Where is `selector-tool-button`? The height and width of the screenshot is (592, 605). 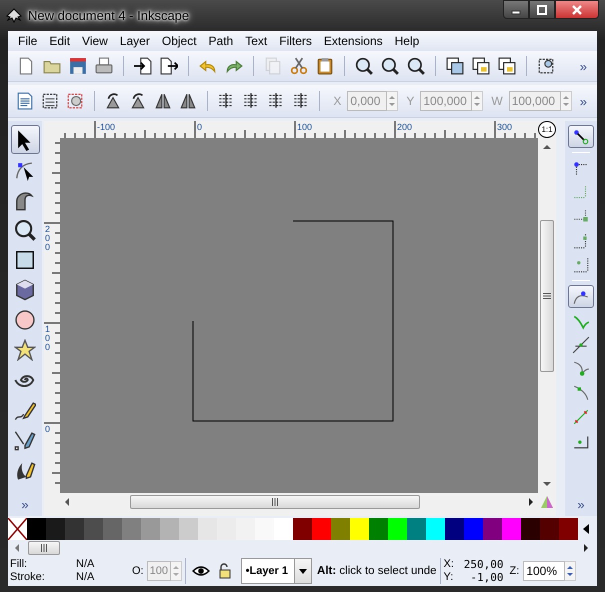 selector-tool-button is located at coordinates (25, 139).